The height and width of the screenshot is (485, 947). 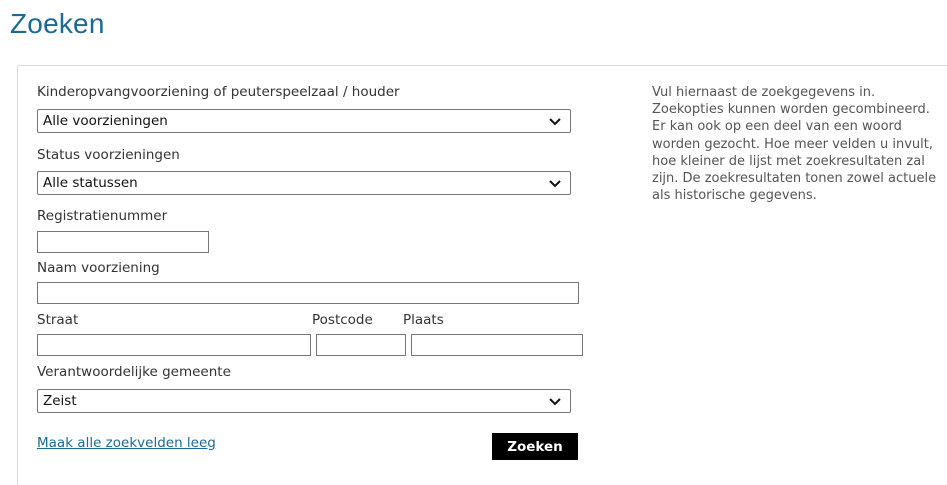 I want to click on clear-fields-link: Maak alle zoekvelden leeg, so click(x=126, y=443).